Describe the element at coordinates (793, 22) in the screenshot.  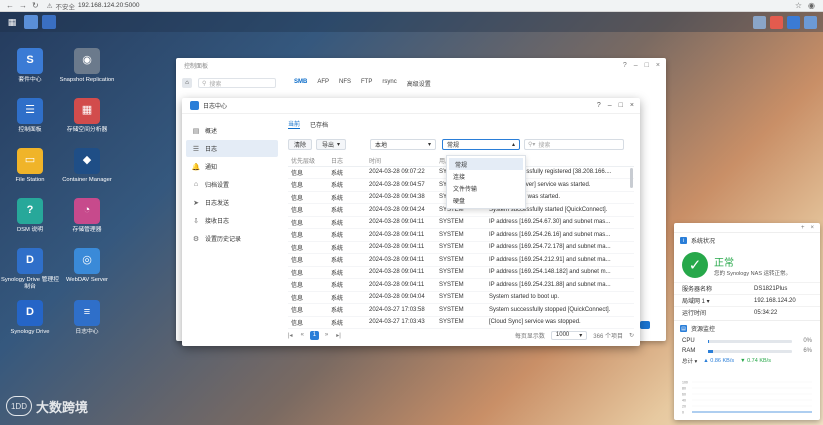
I see `widget-icon` at that location.